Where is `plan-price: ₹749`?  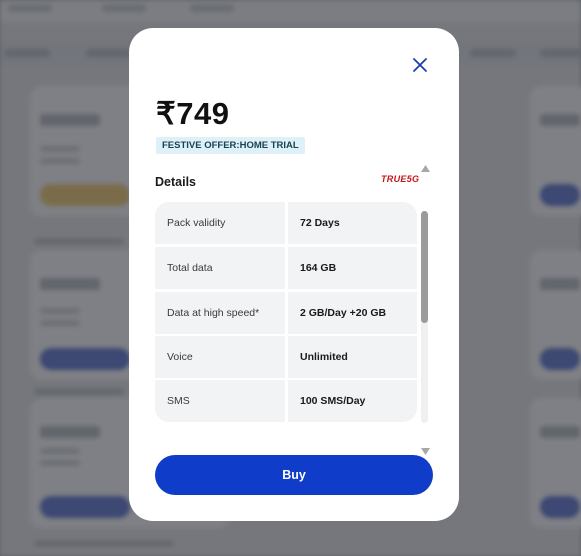
plan-price: ₹749 is located at coordinates (193, 113).